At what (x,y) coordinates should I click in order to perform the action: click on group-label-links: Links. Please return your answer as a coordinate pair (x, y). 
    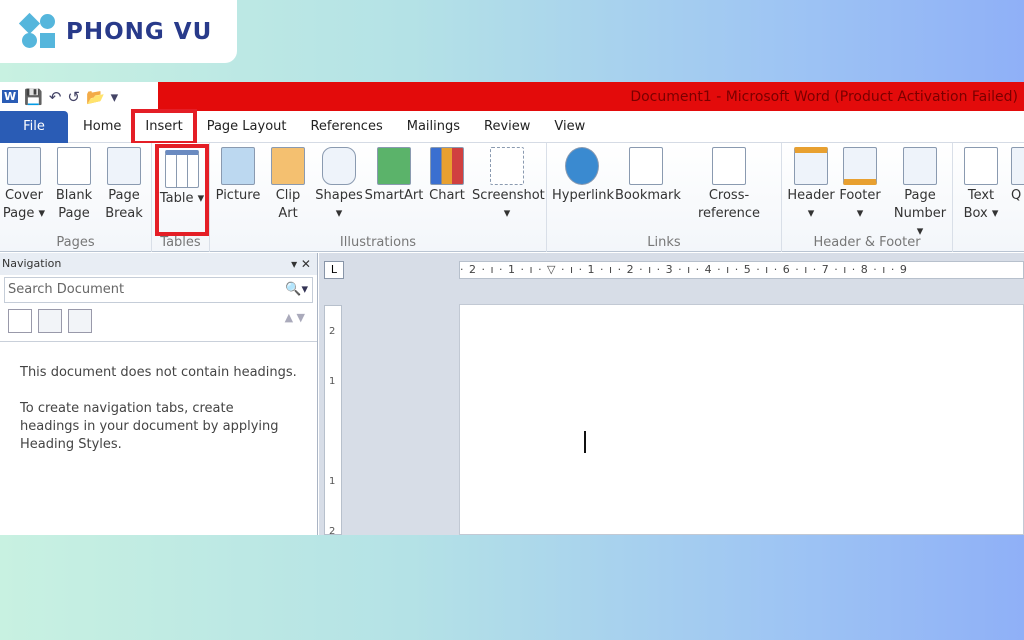
    Looking at the image, I should click on (664, 242).